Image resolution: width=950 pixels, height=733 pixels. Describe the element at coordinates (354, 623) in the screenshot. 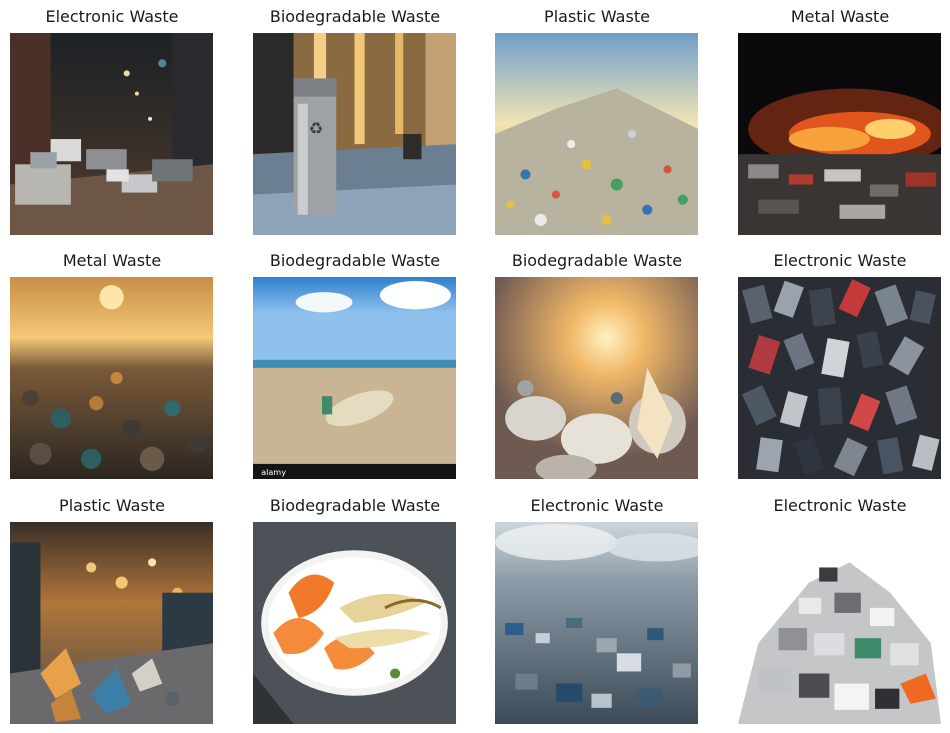

I see `panel-image-peel-plate` at that location.